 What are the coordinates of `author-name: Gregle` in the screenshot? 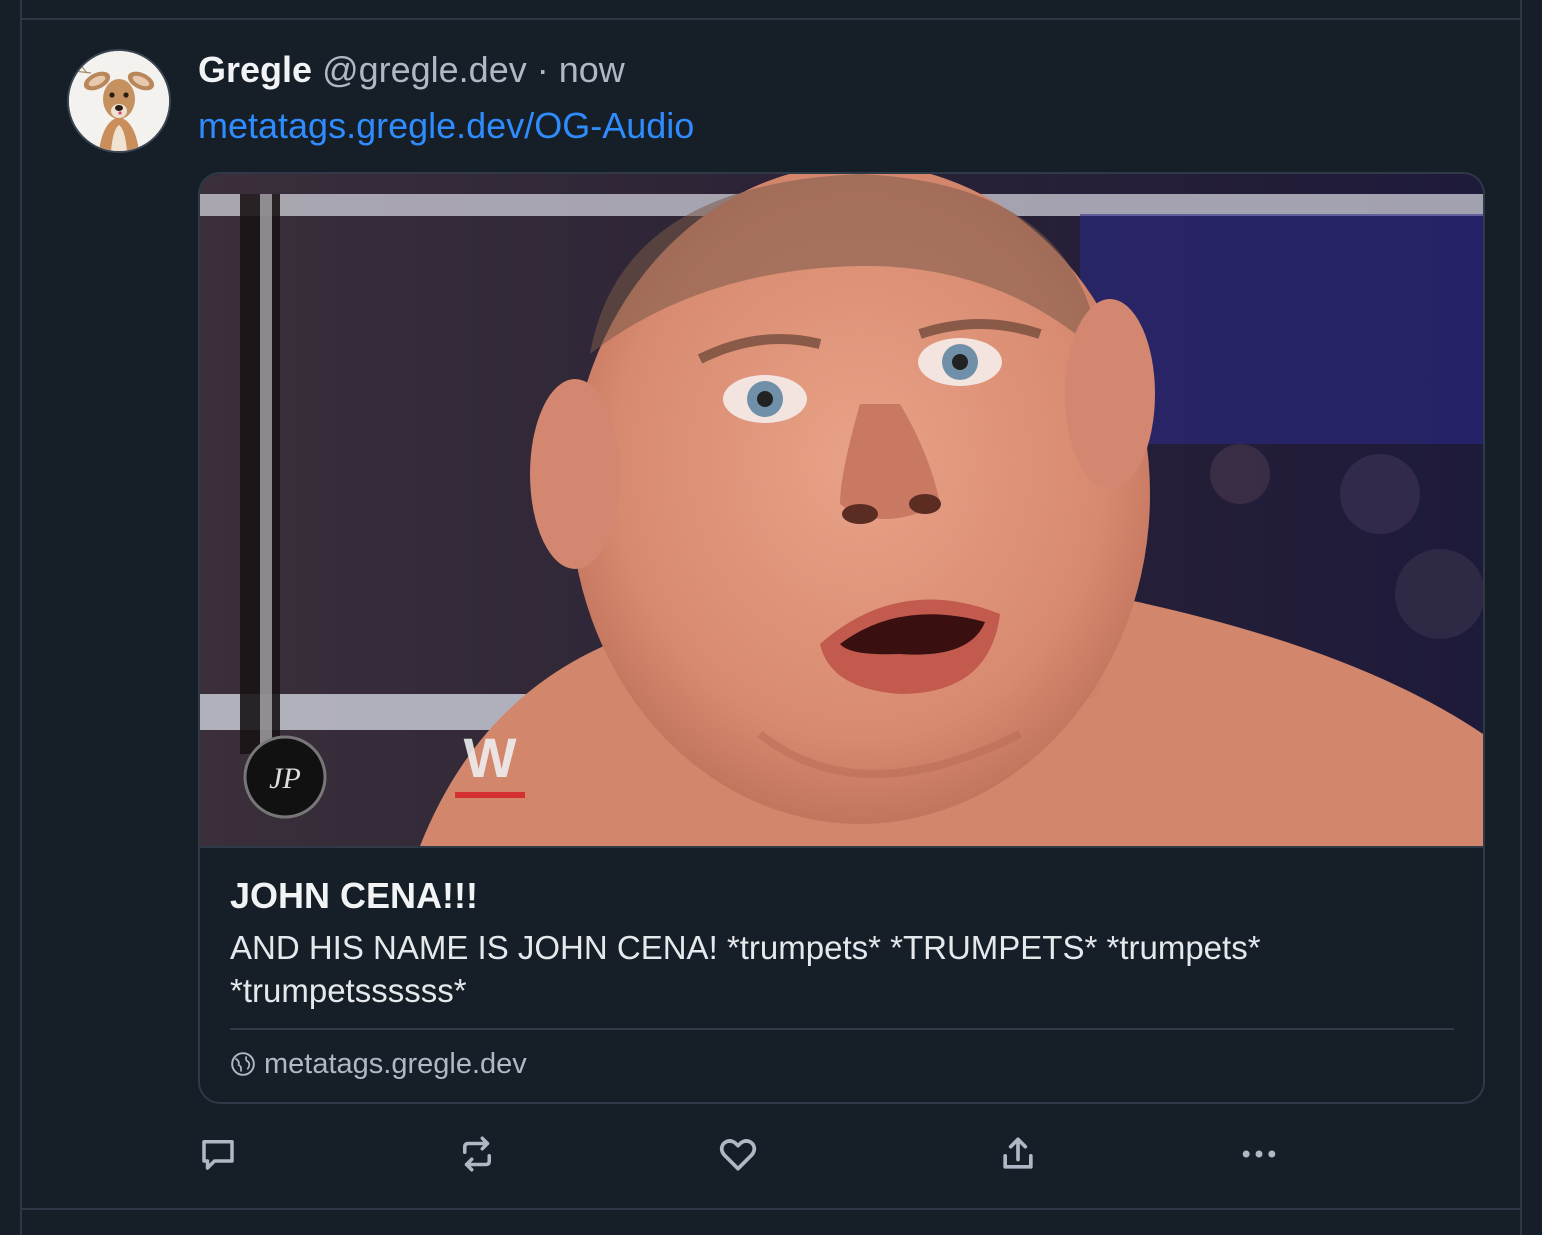 It's located at (255, 69).